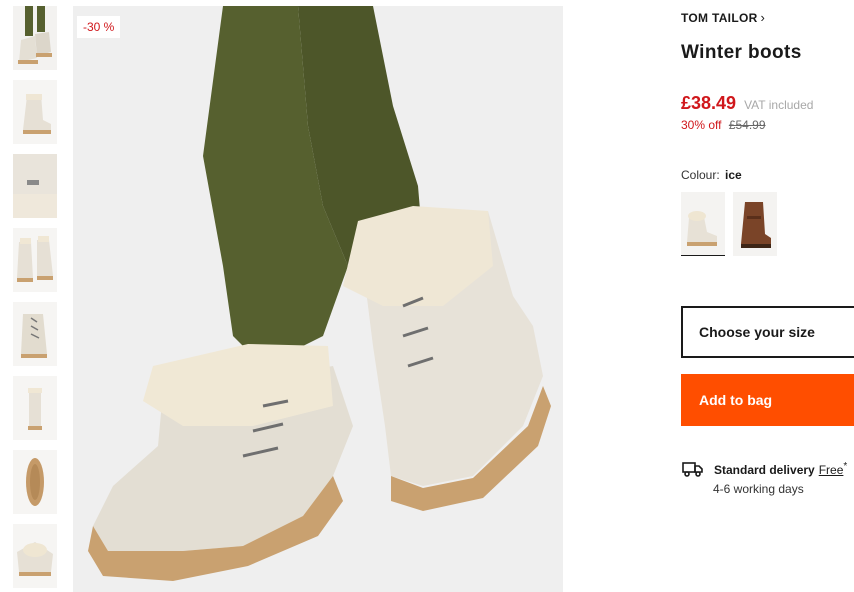 The height and width of the screenshot is (592, 854). I want to click on boots-front-thumb-icon, so click(35, 260).